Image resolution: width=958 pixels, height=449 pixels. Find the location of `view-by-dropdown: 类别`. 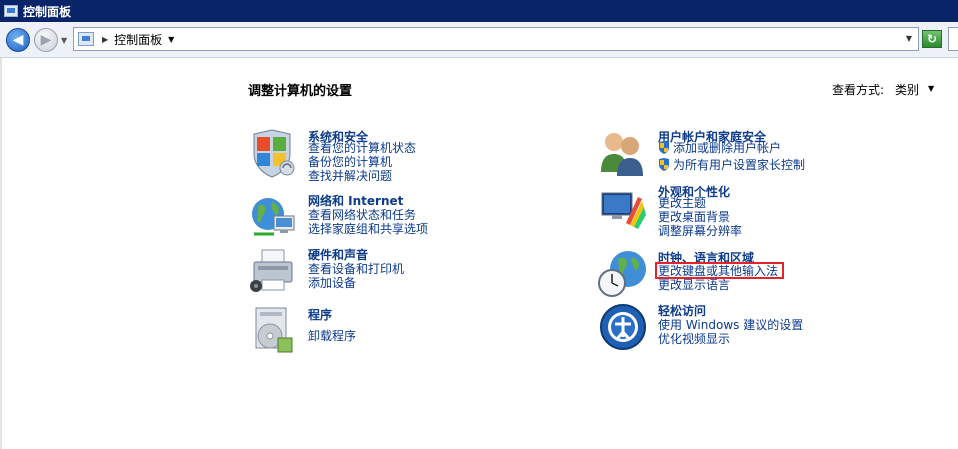

view-by-dropdown: 类别 is located at coordinates (907, 89).